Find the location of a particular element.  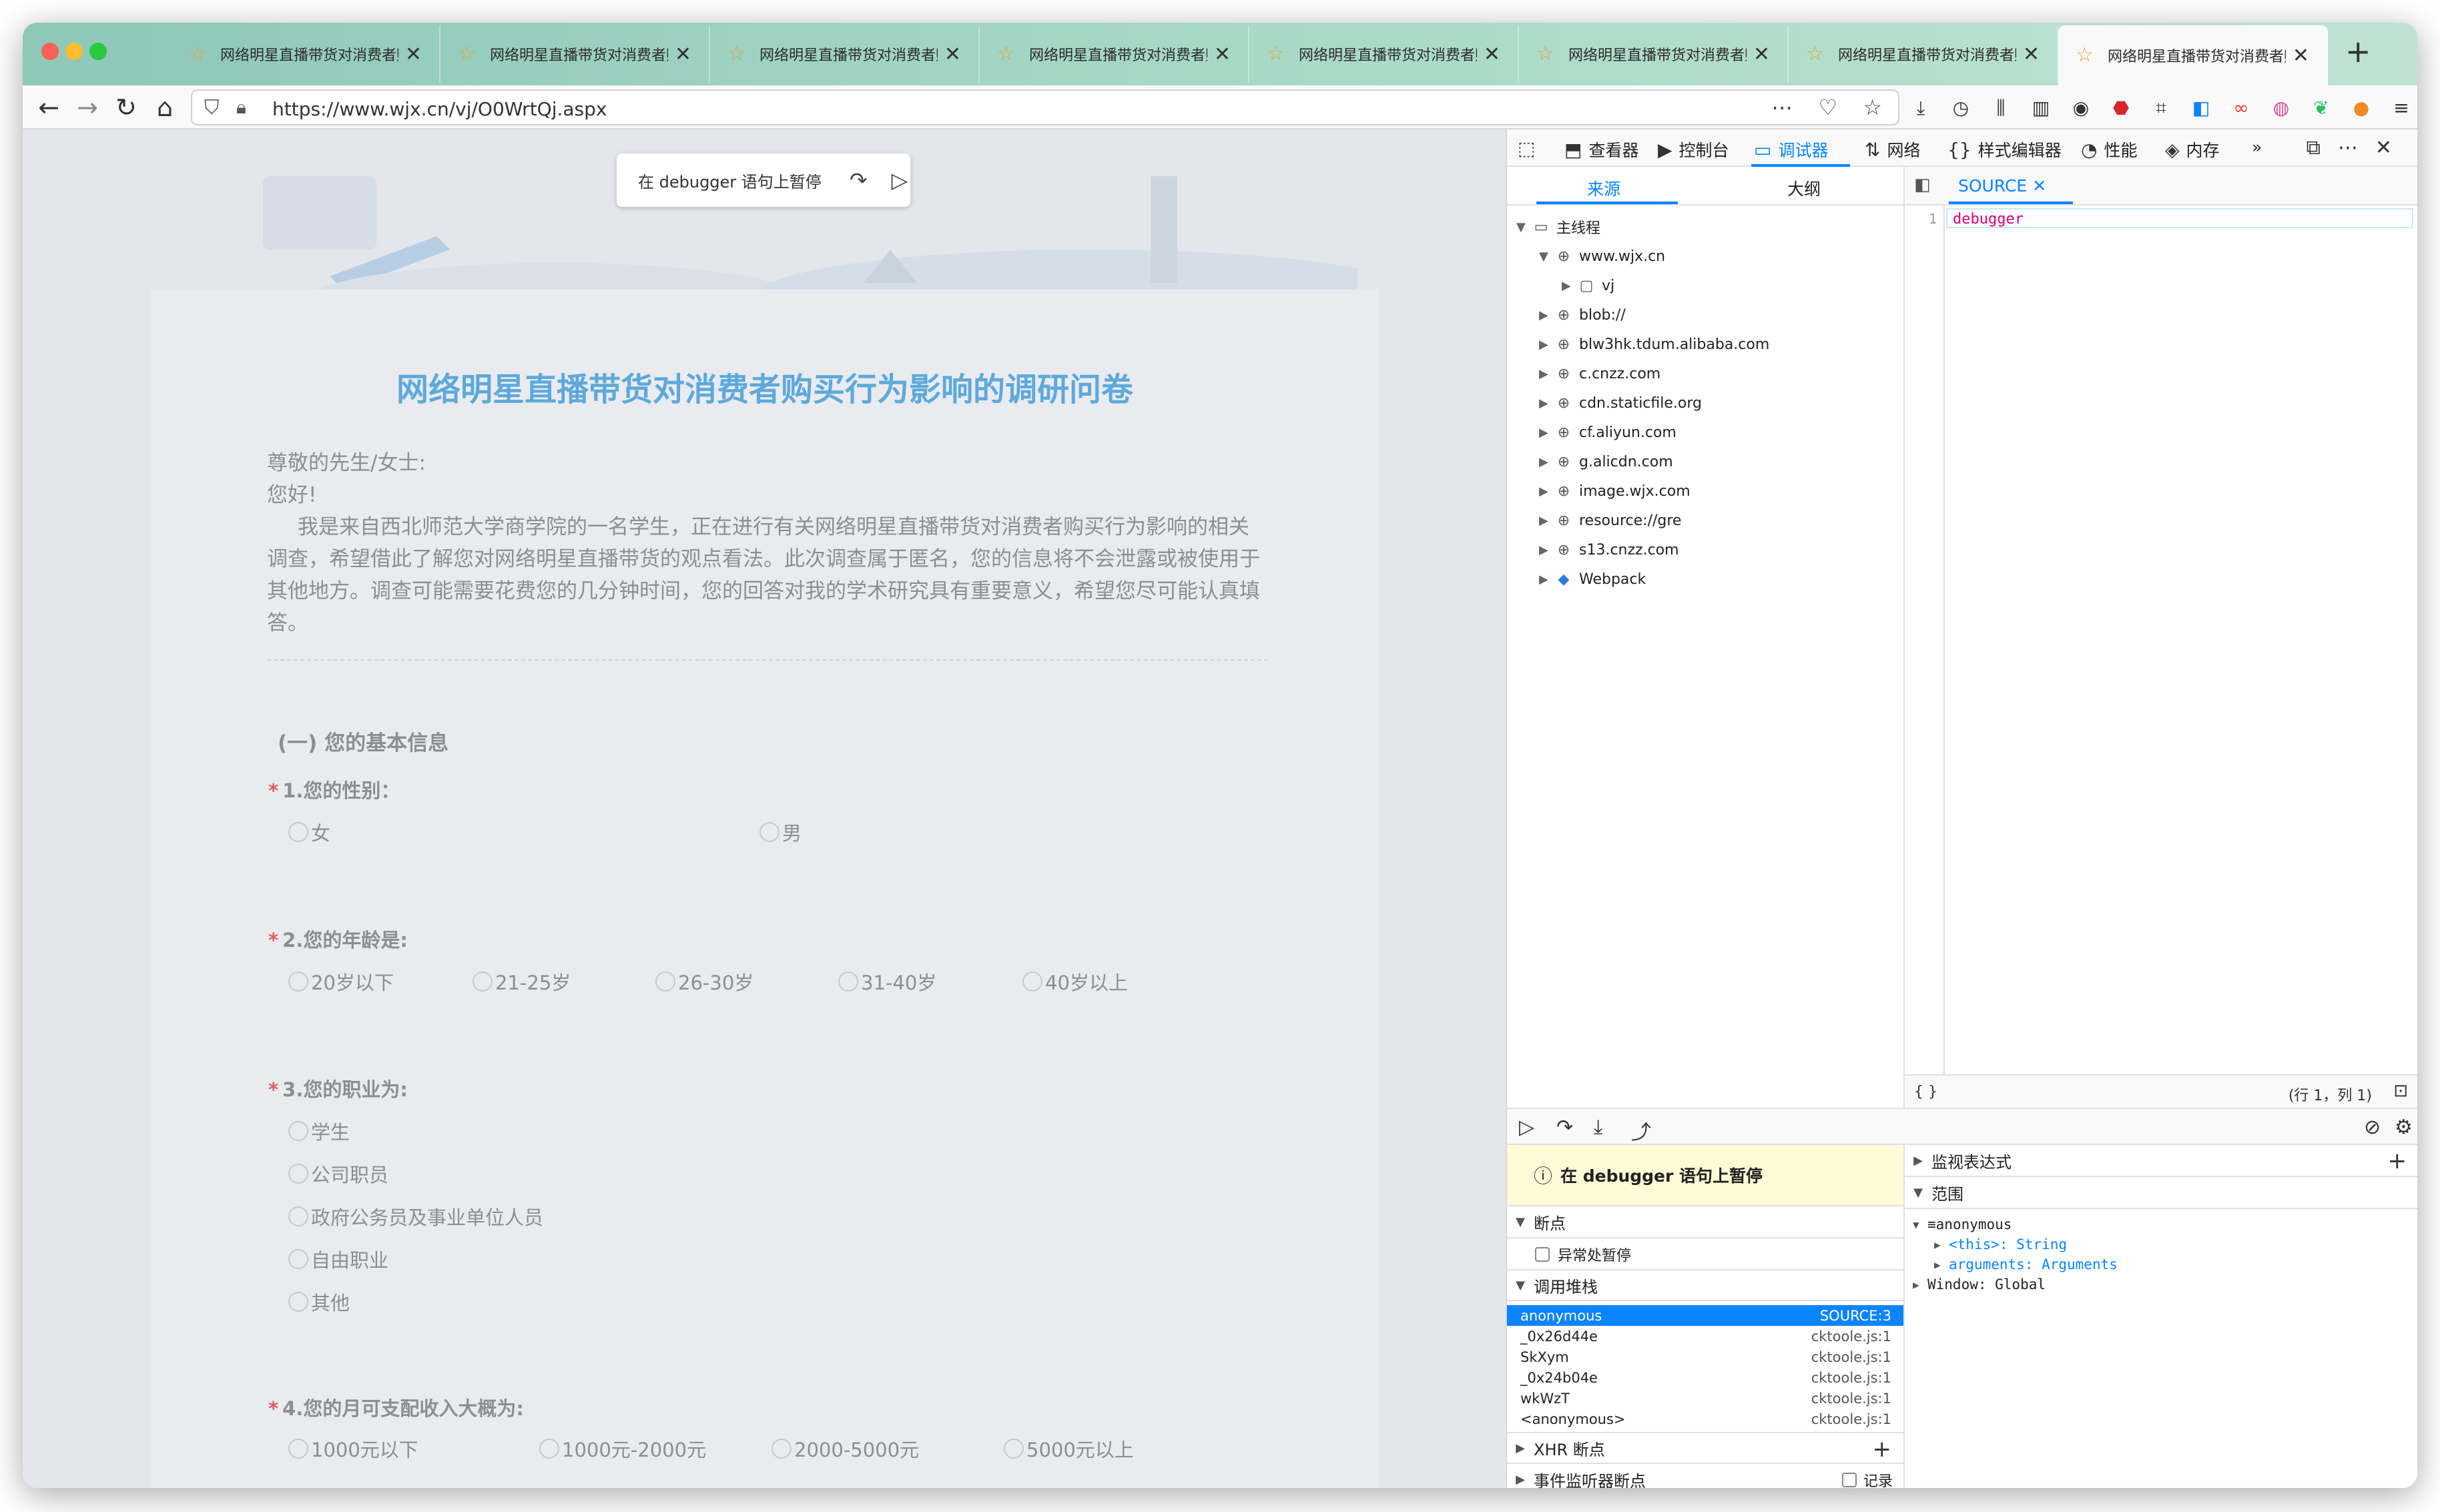

radio-option: 5000元以上 is located at coordinates (1069, 1449).